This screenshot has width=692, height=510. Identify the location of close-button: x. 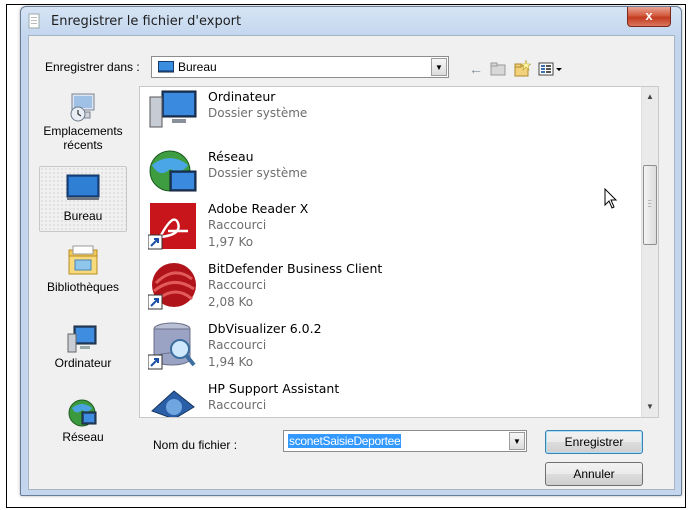
(649, 17).